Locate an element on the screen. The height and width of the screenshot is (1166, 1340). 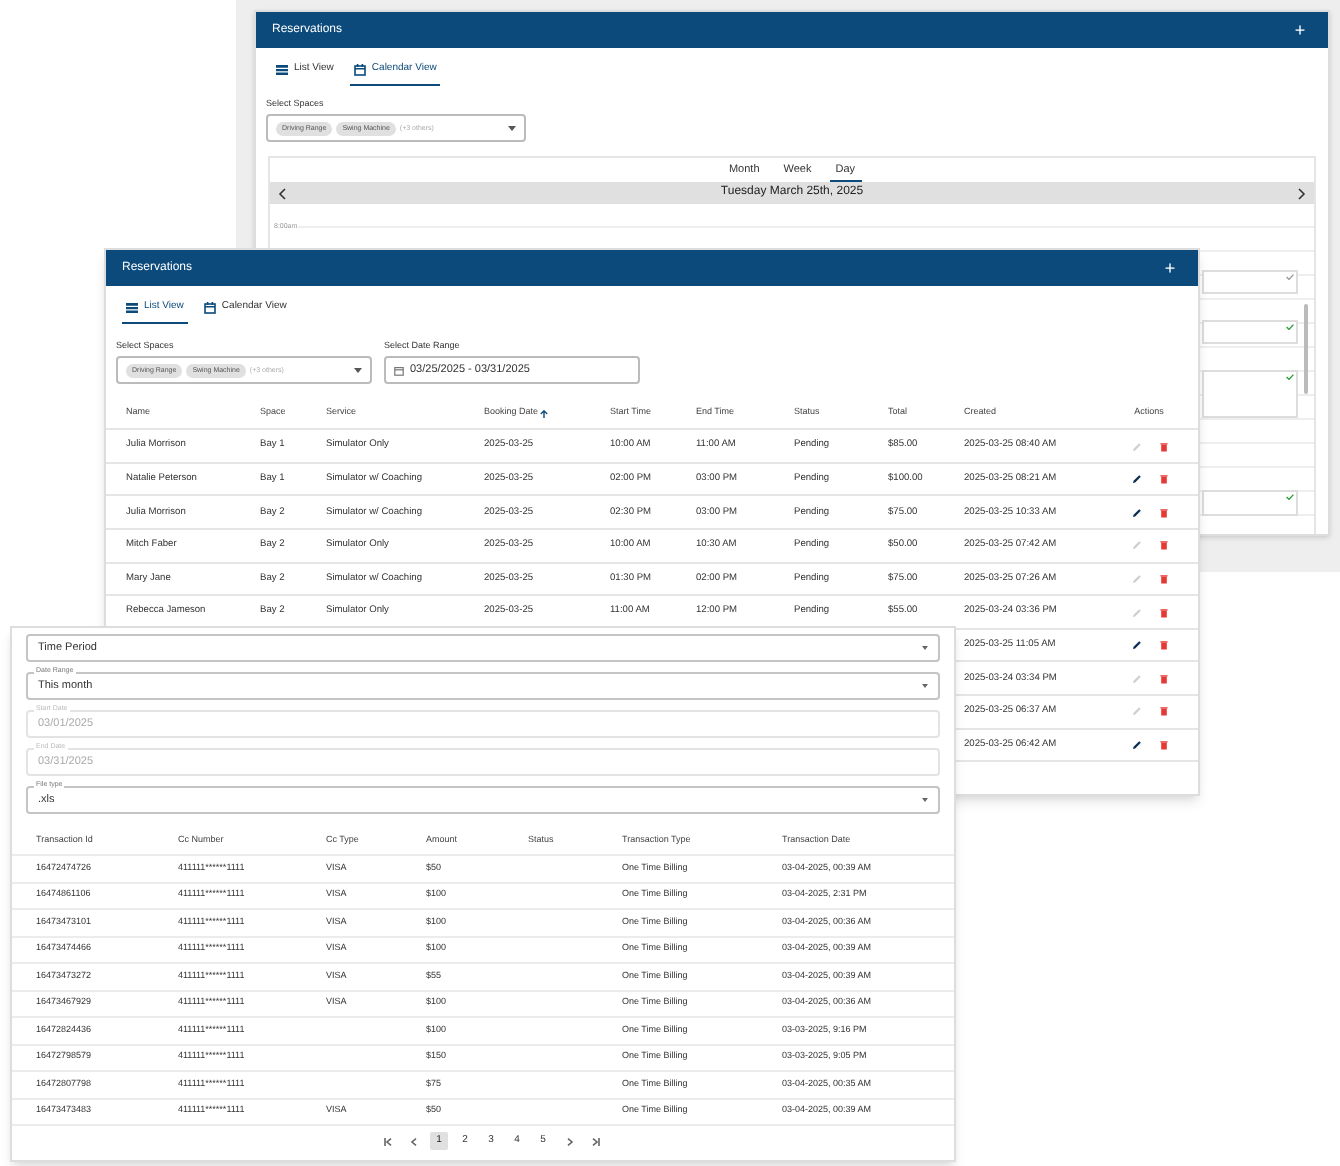
first-page-icon is located at coordinates (387, 1141).